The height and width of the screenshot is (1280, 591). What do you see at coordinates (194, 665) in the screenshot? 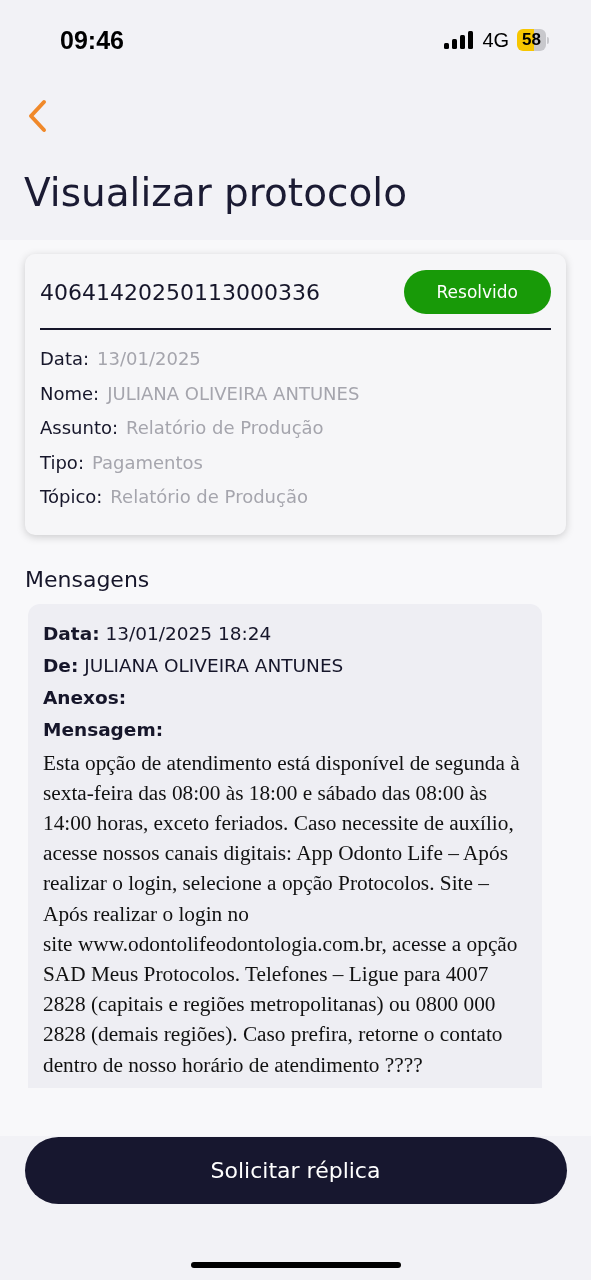
I see `message-meta: De: JULIANA OLIVEIRA ANTUNES` at bounding box center [194, 665].